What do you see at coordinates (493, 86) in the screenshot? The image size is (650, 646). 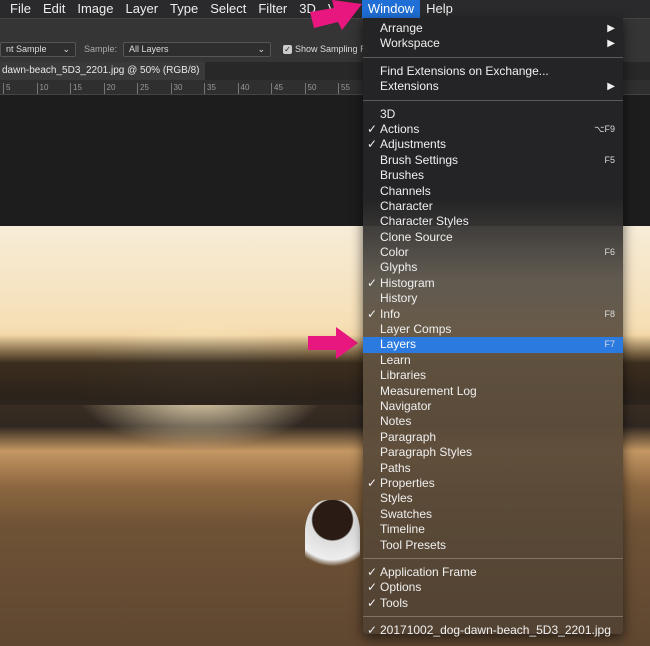 I see `menu-item-extensions: Extensions ▶` at bounding box center [493, 86].